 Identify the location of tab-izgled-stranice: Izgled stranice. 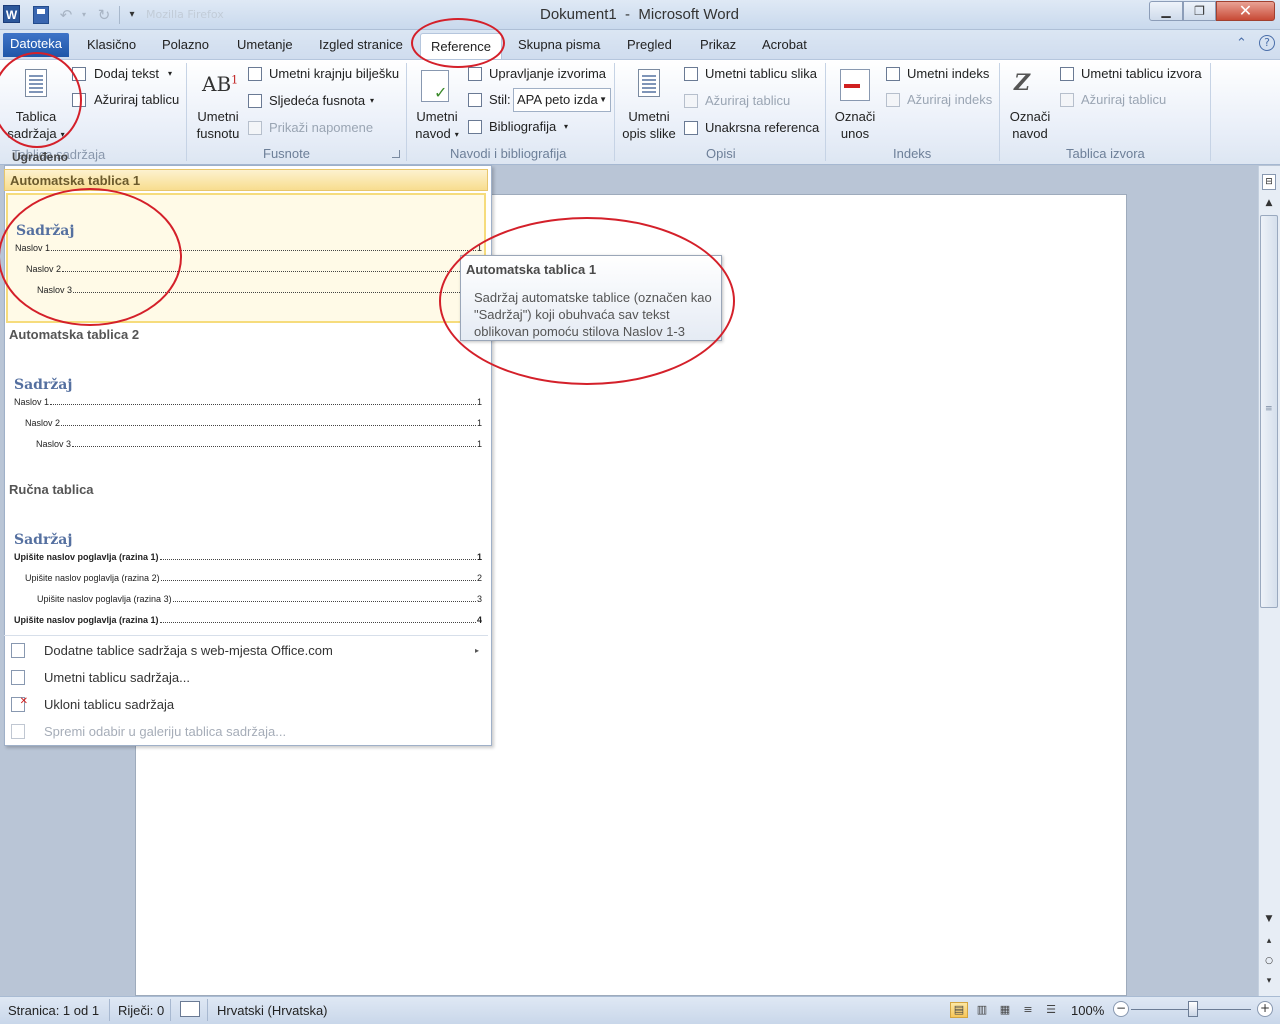
(361, 49).